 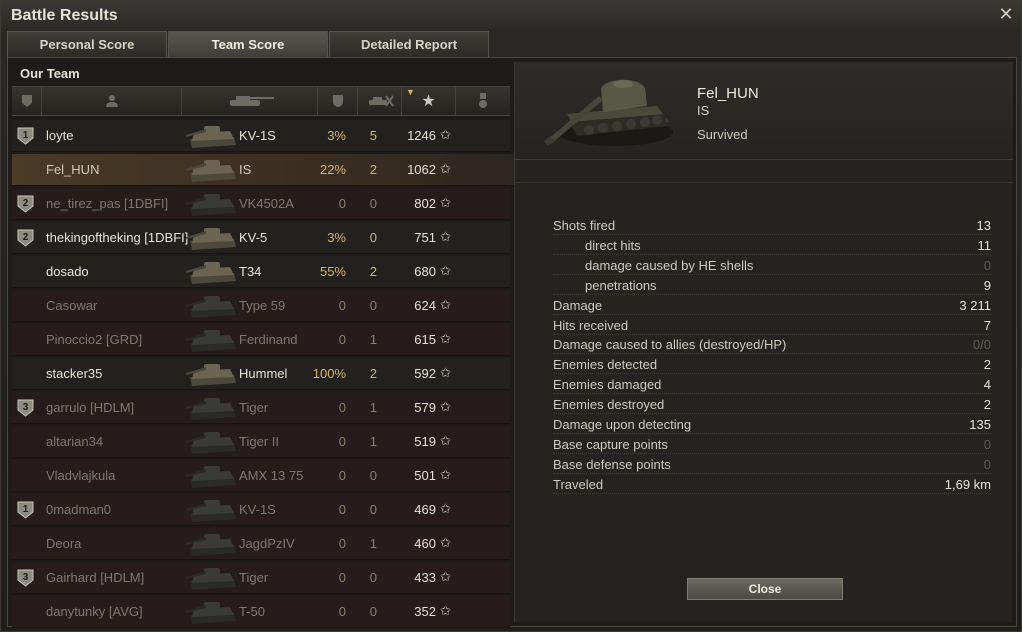 What do you see at coordinates (421, 169) in the screenshot?
I see `xp-value: 1062` at bounding box center [421, 169].